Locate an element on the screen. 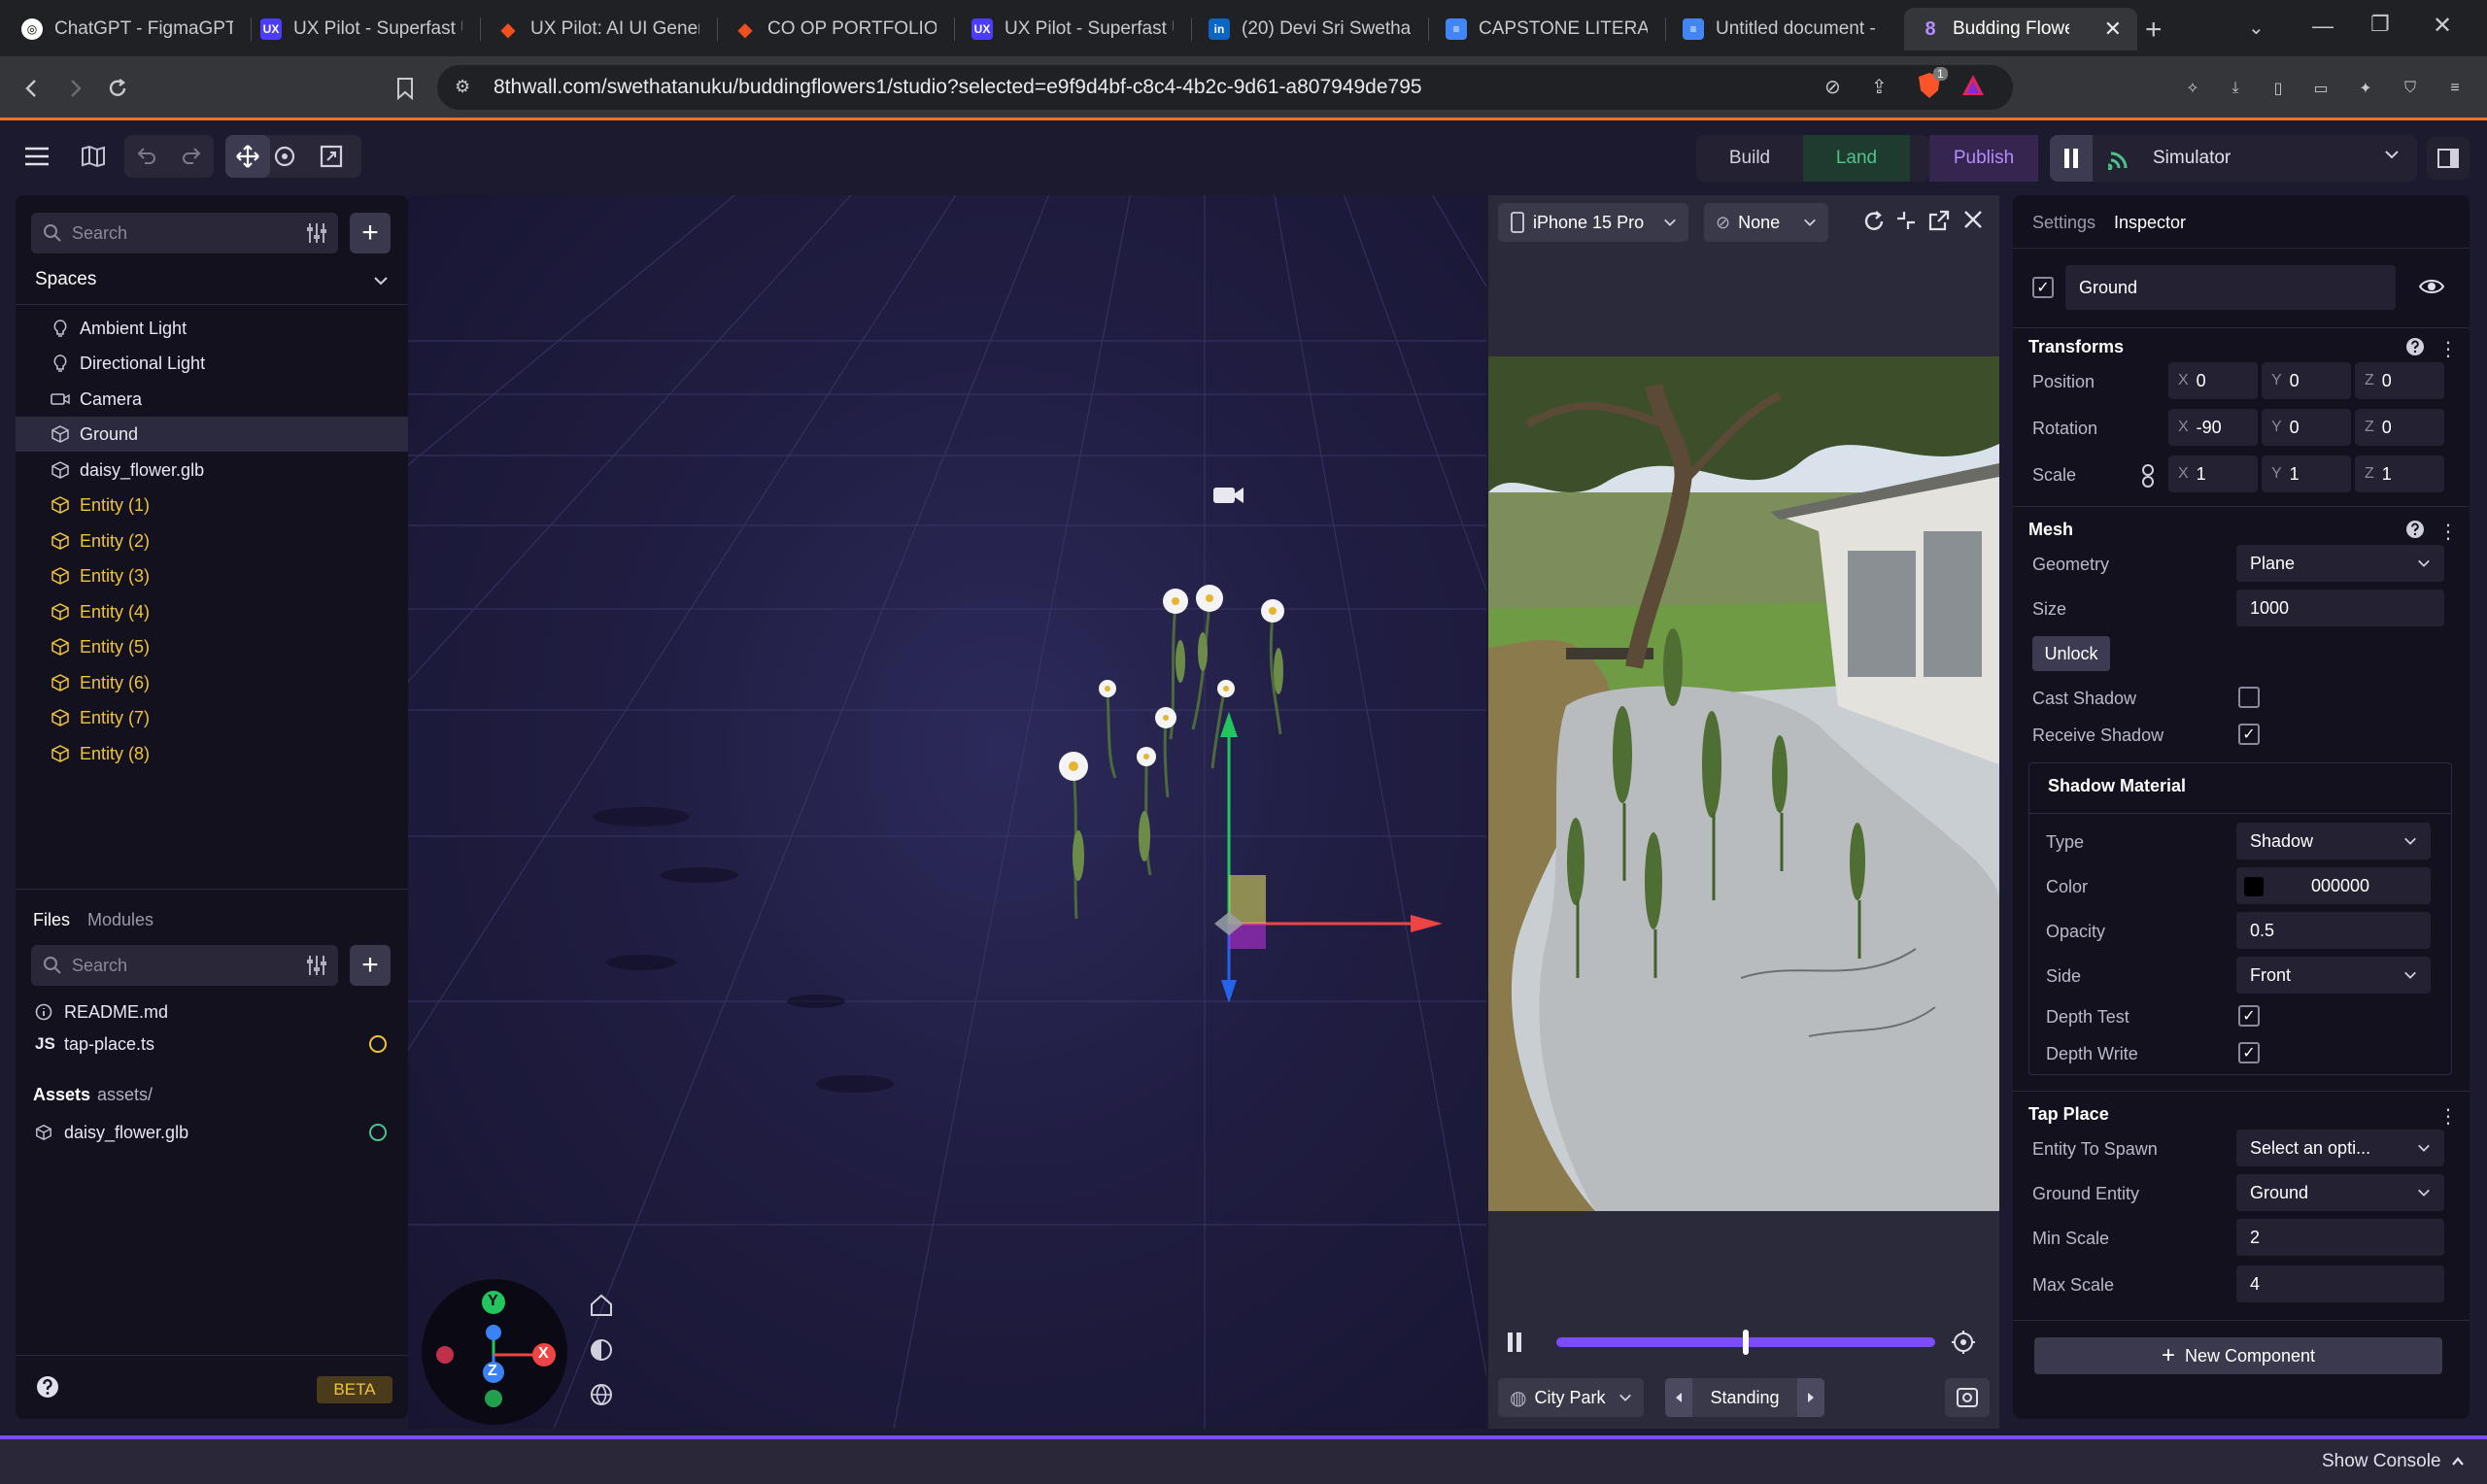  map-icon is located at coordinates (93, 156).